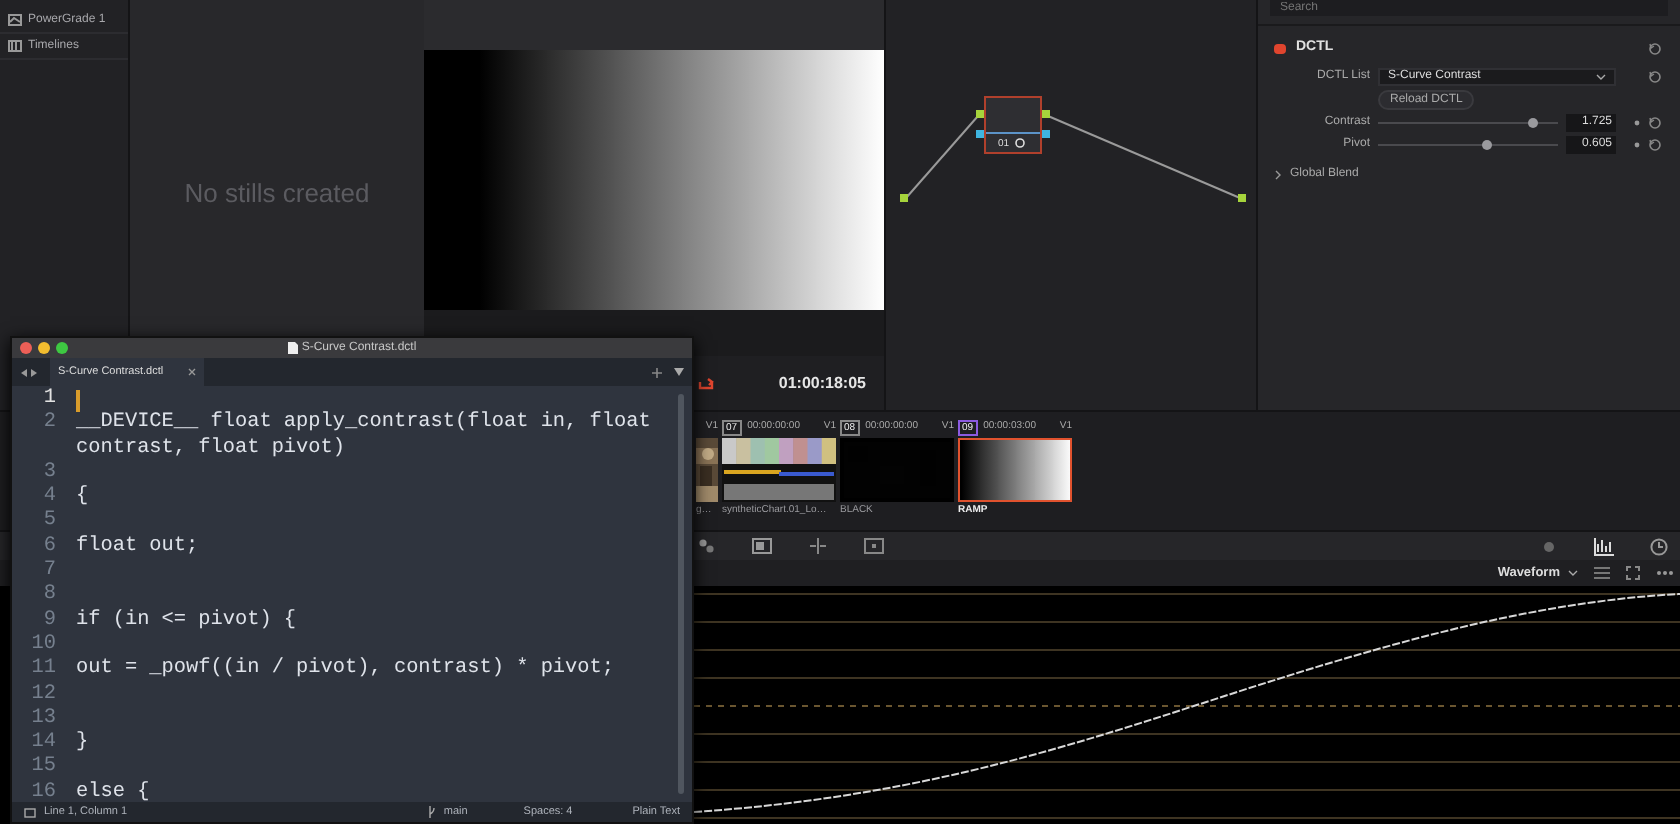  What do you see at coordinates (657, 372) in the screenshot?
I see `plus-icon` at bounding box center [657, 372].